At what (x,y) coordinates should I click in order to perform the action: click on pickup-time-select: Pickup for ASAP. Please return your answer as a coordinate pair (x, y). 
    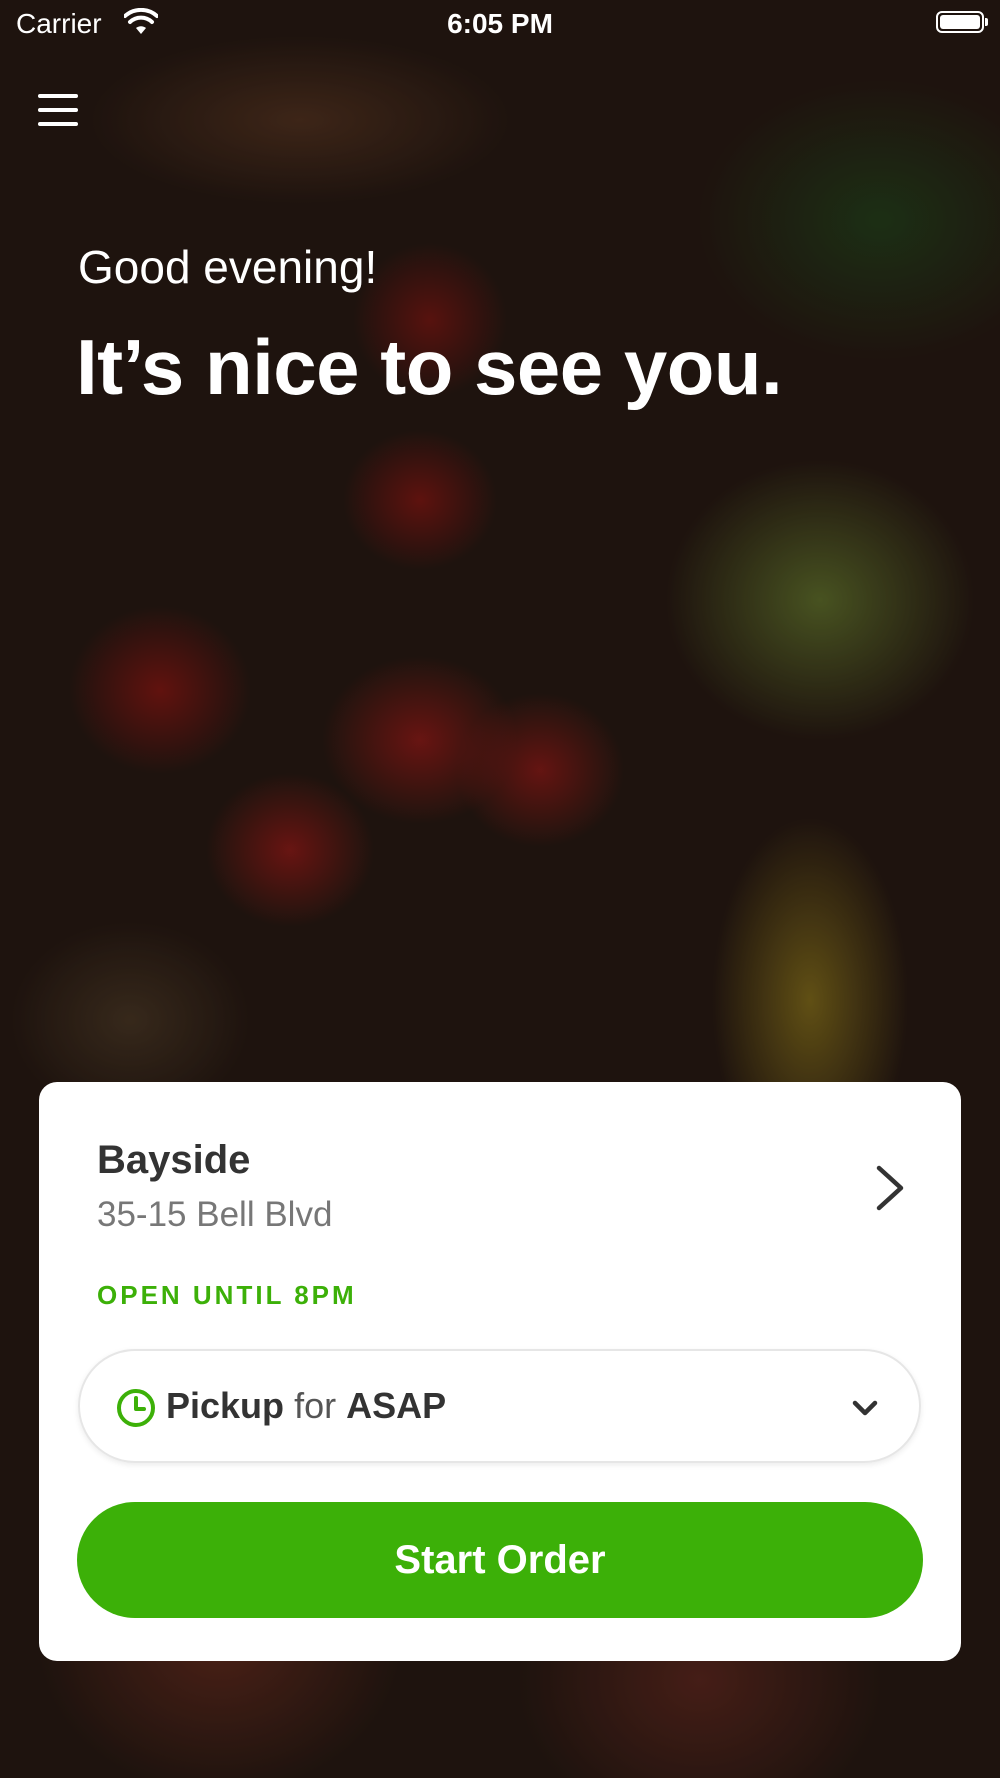
    Looking at the image, I should click on (499, 1406).